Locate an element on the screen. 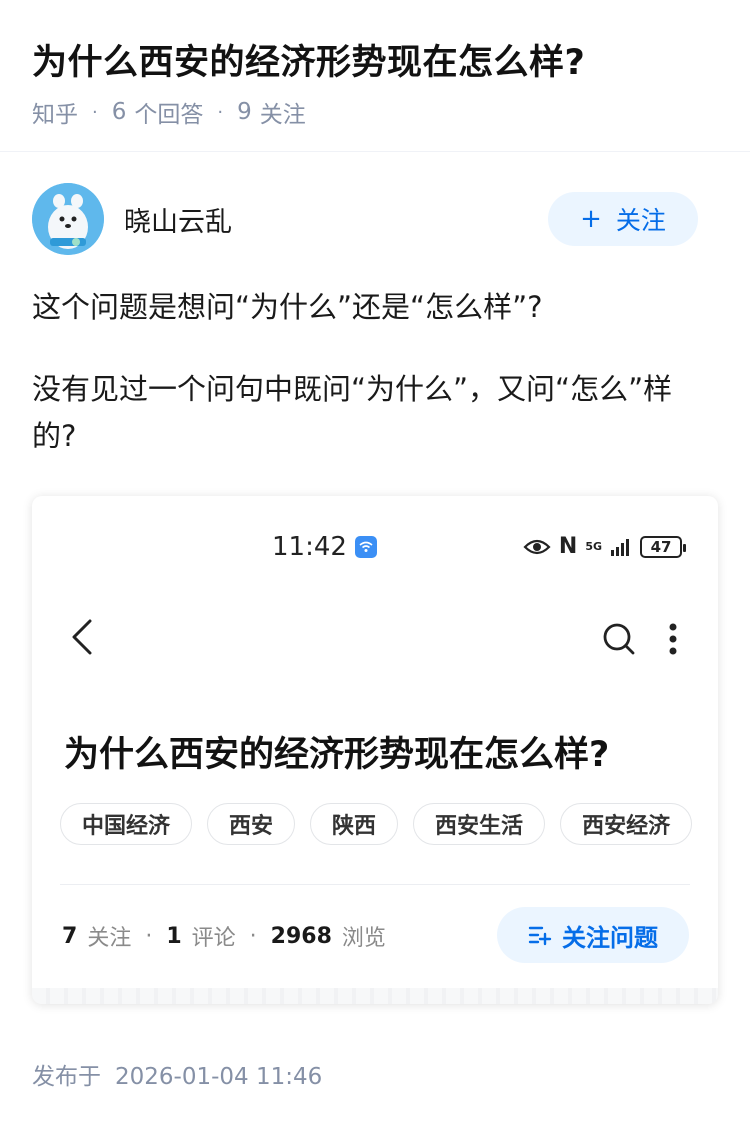 This screenshot has width=750, height=1122. publish-time: 2026-01-04 11:46 is located at coordinates (219, 1077).